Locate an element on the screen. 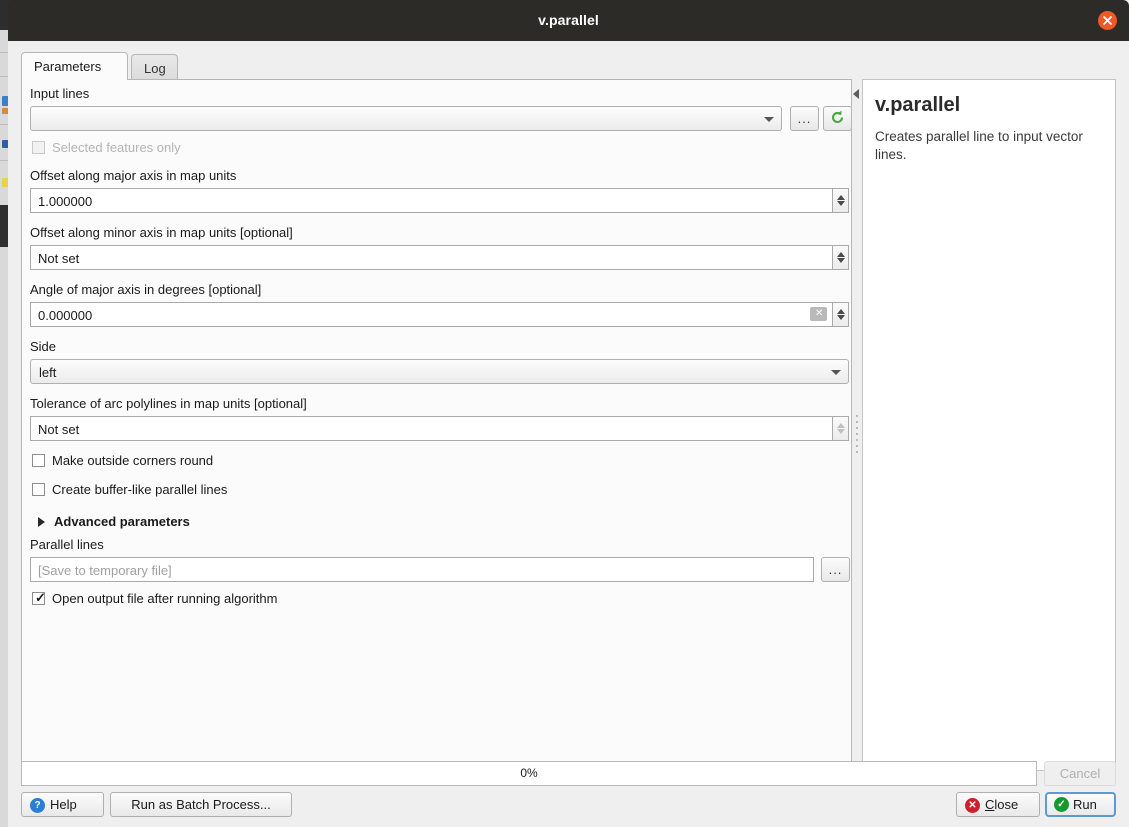 This screenshot has width=1129, height=827. tab-log: Log is located at coordinates (154, 66).